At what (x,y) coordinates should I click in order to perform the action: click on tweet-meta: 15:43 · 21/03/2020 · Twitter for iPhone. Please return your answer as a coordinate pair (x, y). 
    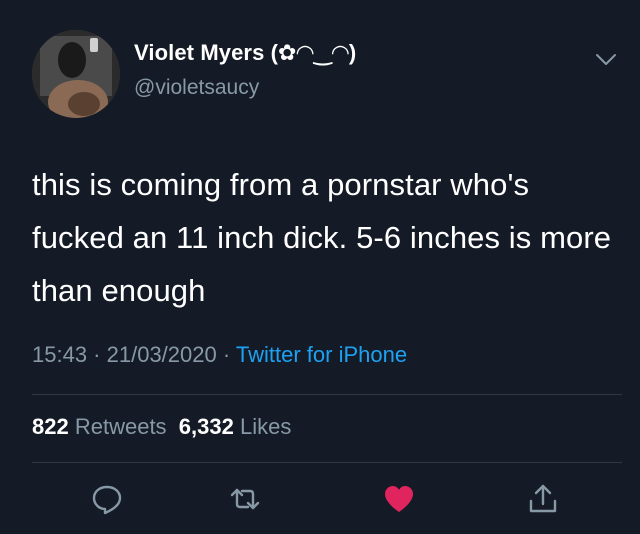
    Looking at the image, I should click on (219, 355).